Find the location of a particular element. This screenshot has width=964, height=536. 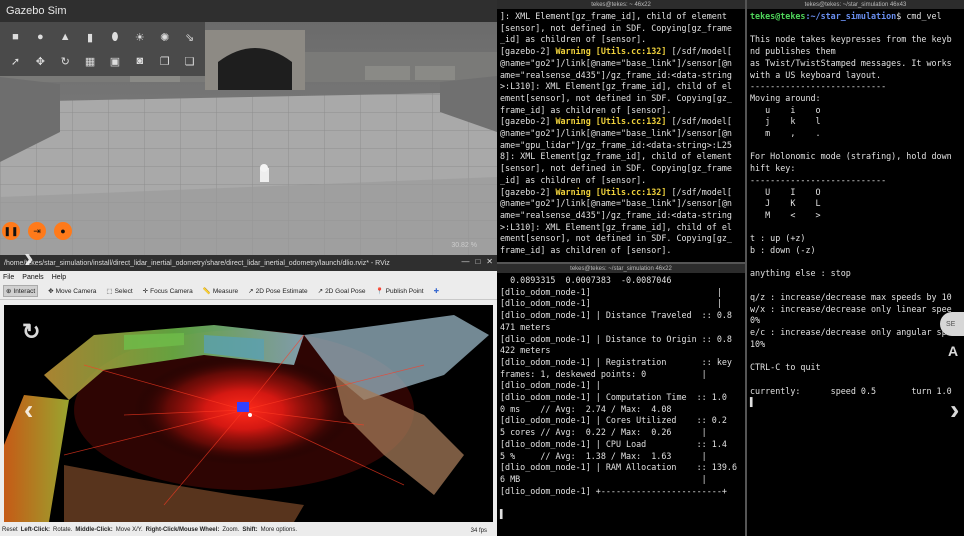

terminal-title: tekes@tekes: ~ 46x22 is located at coordinates (621, 4).